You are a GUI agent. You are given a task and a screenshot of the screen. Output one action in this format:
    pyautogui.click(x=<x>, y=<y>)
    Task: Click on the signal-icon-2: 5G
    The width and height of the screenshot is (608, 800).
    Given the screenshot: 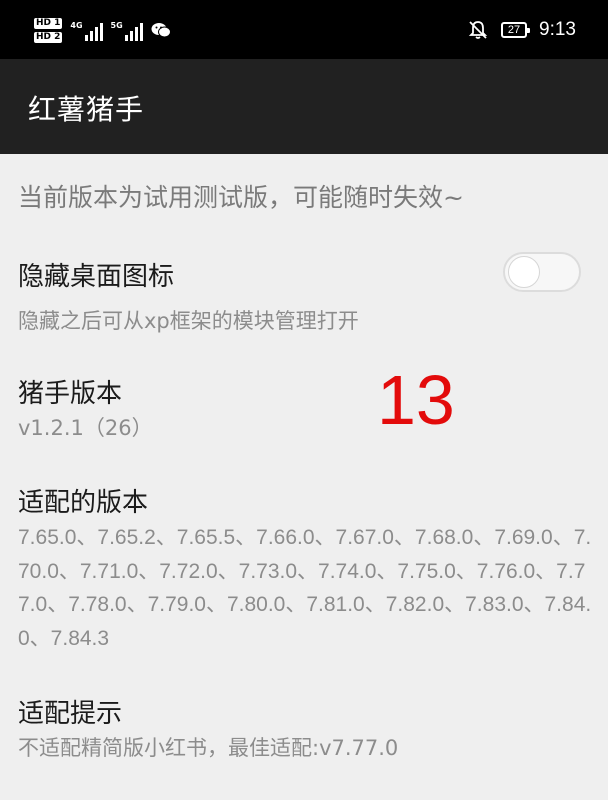 What is the action you would take?
    pyautogui.click(x=127, y=30)
    